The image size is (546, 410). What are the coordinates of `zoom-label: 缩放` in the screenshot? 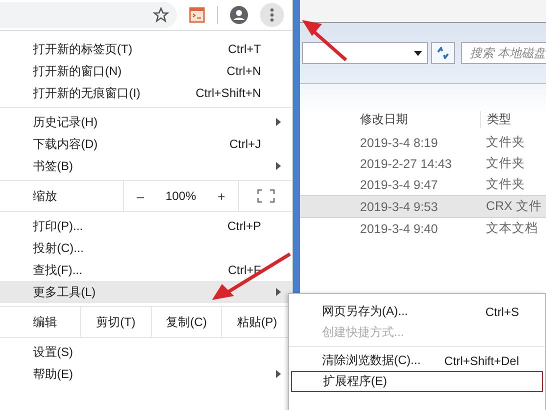 It's located at (62, 196).